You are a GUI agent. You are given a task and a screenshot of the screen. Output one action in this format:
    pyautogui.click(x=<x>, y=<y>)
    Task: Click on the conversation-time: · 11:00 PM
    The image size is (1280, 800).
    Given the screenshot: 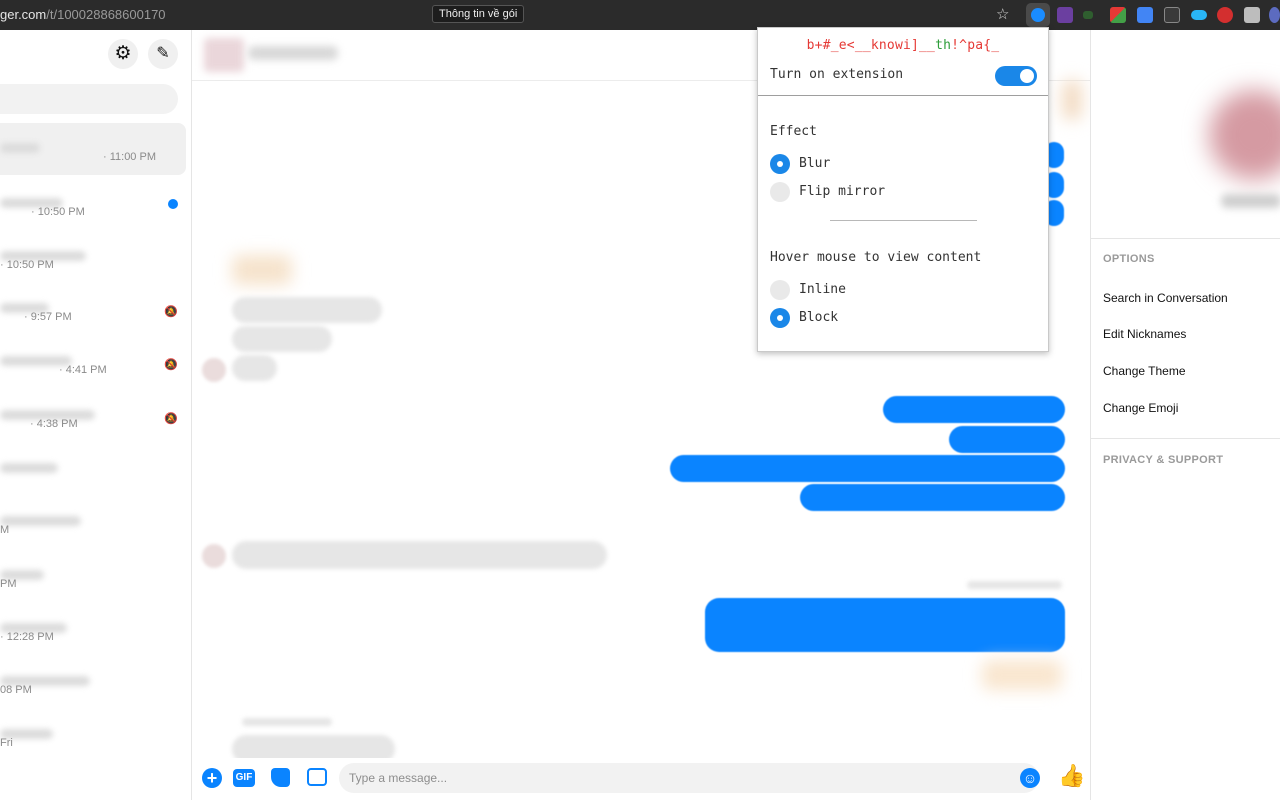 What is the action you would take?
    pyautogui.click(x=129, y=157)
    